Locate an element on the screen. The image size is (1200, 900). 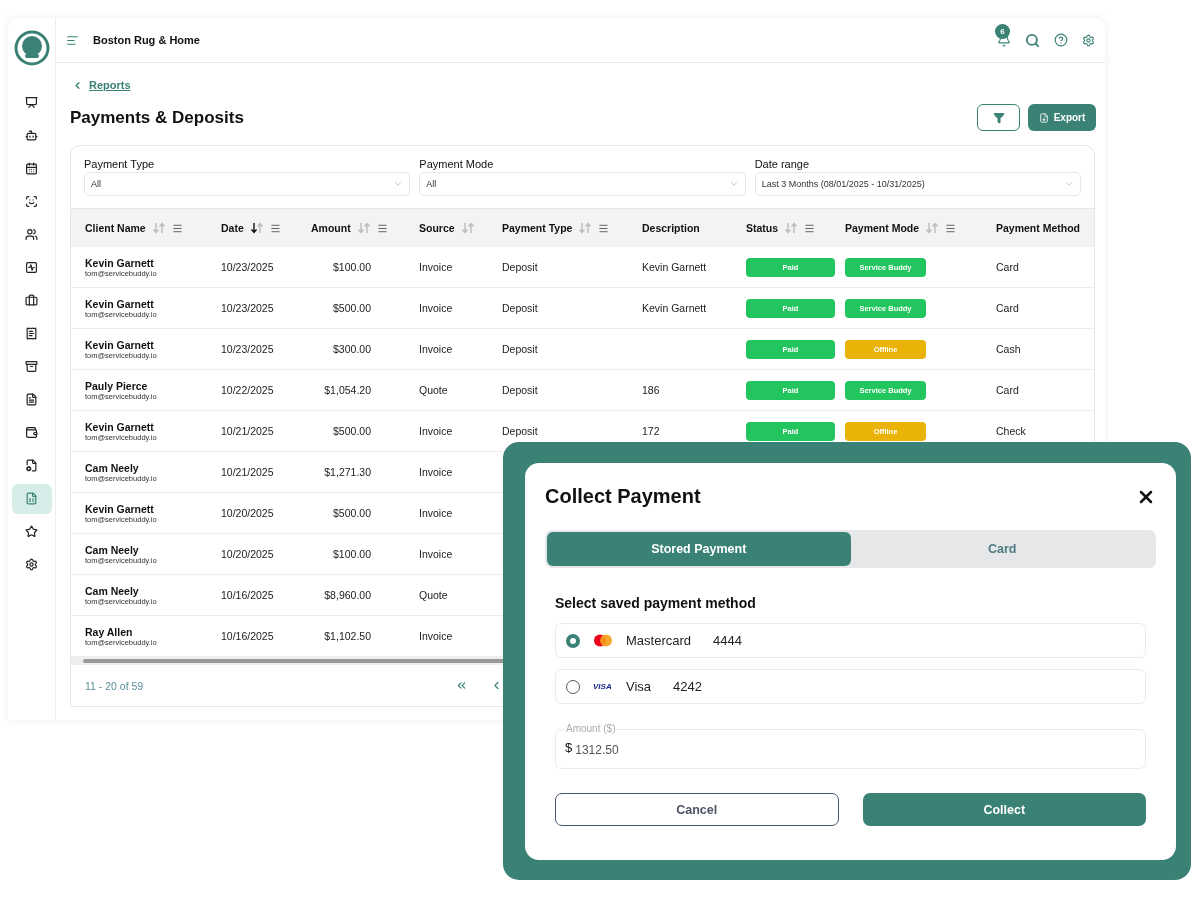
table-cell: $300.00 is located at coordinates (352, 349).